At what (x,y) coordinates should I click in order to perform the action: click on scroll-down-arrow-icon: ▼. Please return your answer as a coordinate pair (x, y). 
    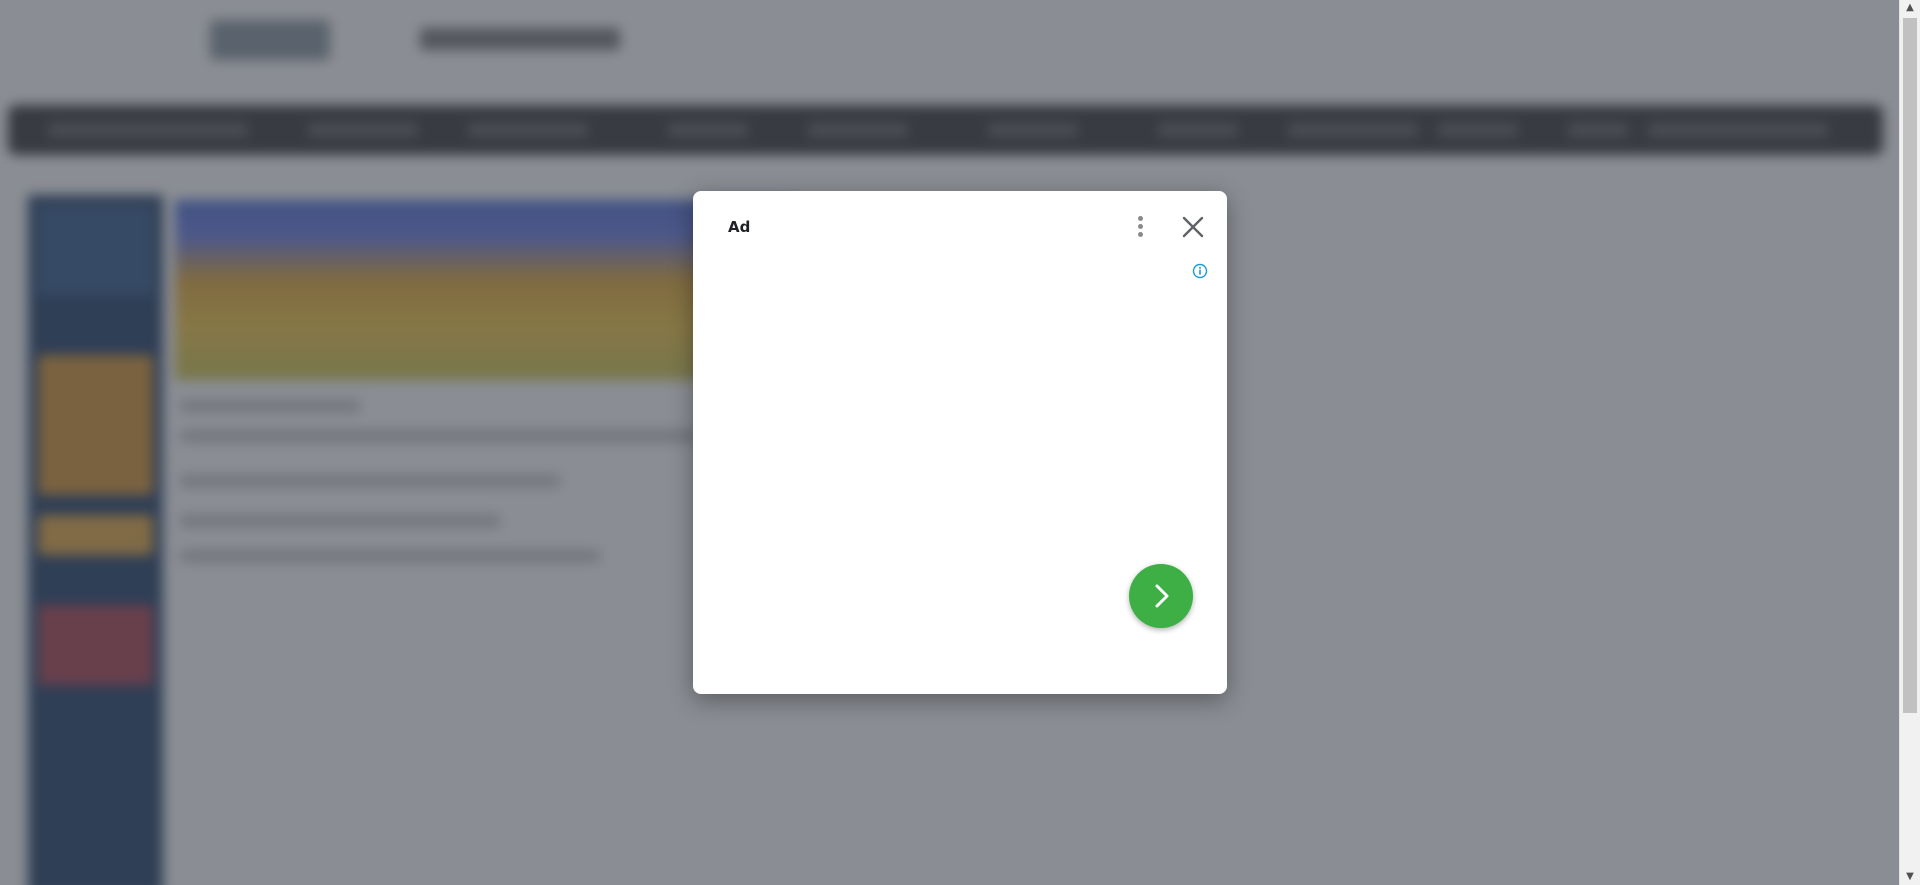
    Looking at the image, I should click on (1910, 877).